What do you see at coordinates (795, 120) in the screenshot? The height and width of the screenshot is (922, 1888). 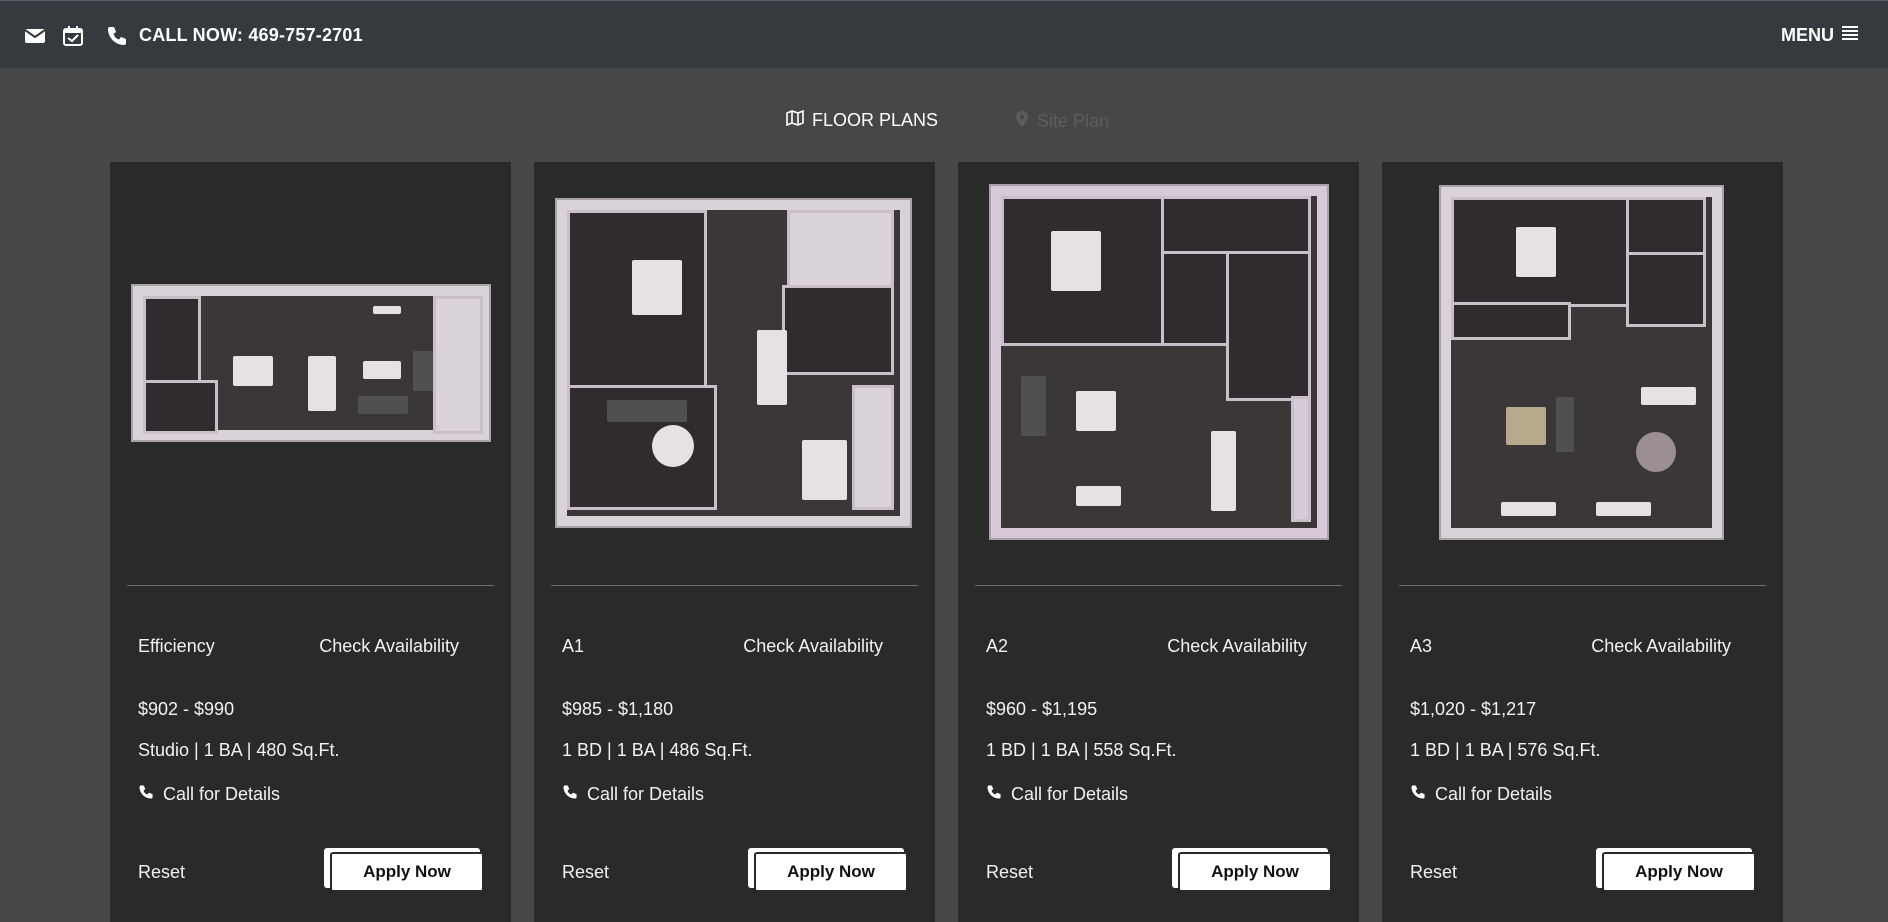 I see `map-icon` at bounding box center [795, 120].